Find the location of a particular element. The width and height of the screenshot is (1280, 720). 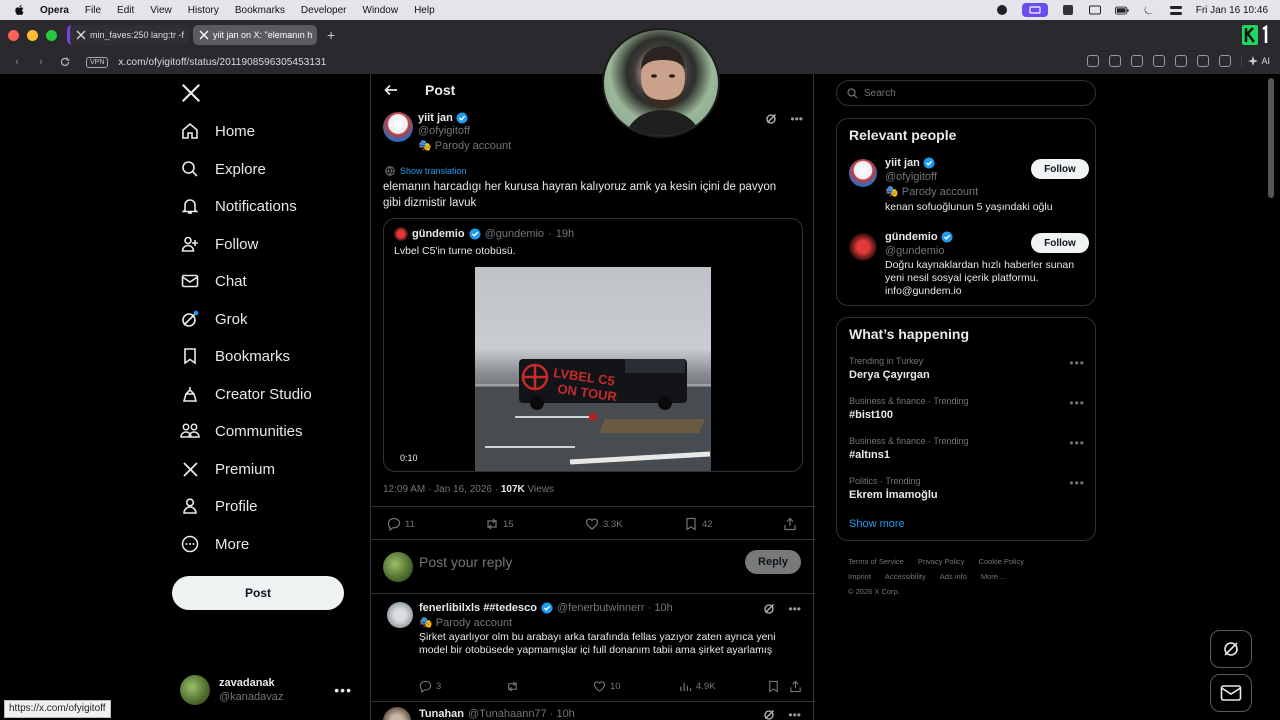

tab-active-post: yiit jan on X: "elemanın h is located at coordinates (255, 35).